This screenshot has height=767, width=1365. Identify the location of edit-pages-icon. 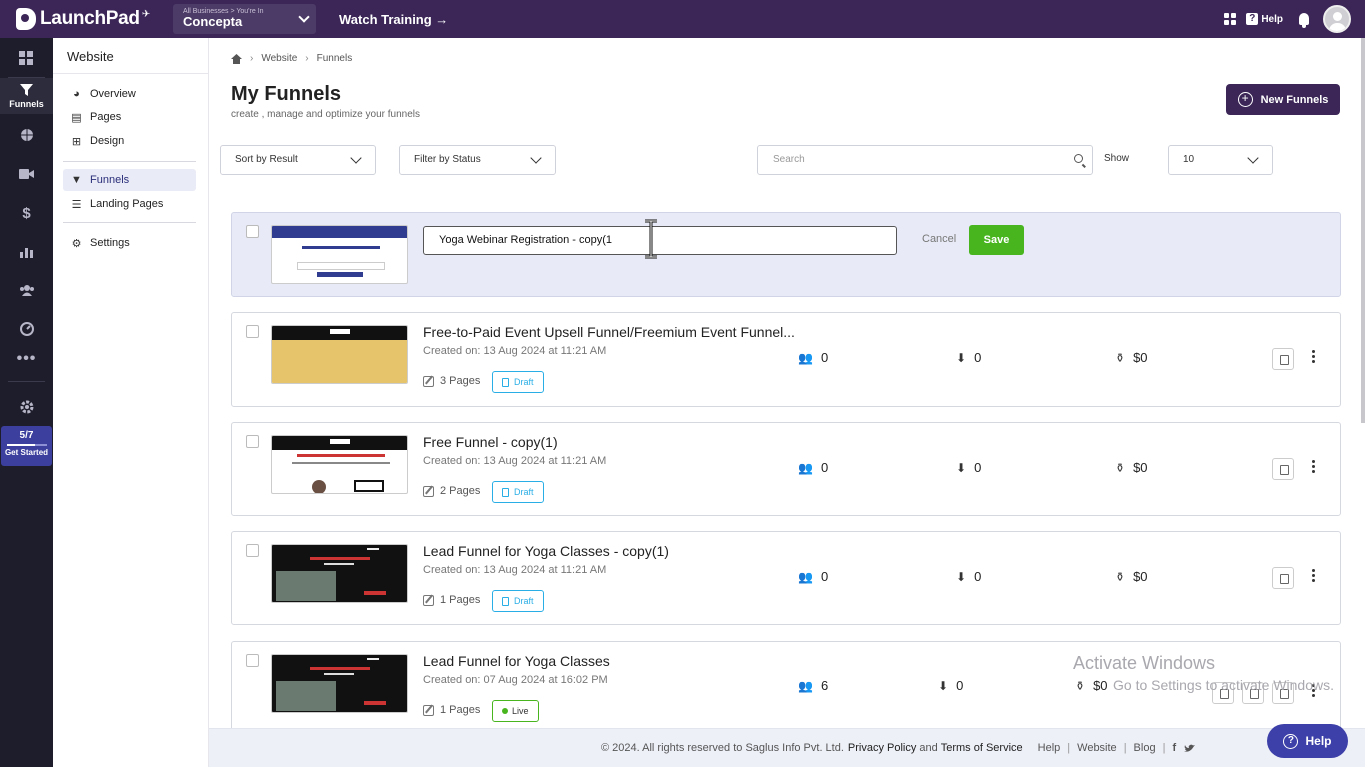
(428, 600).